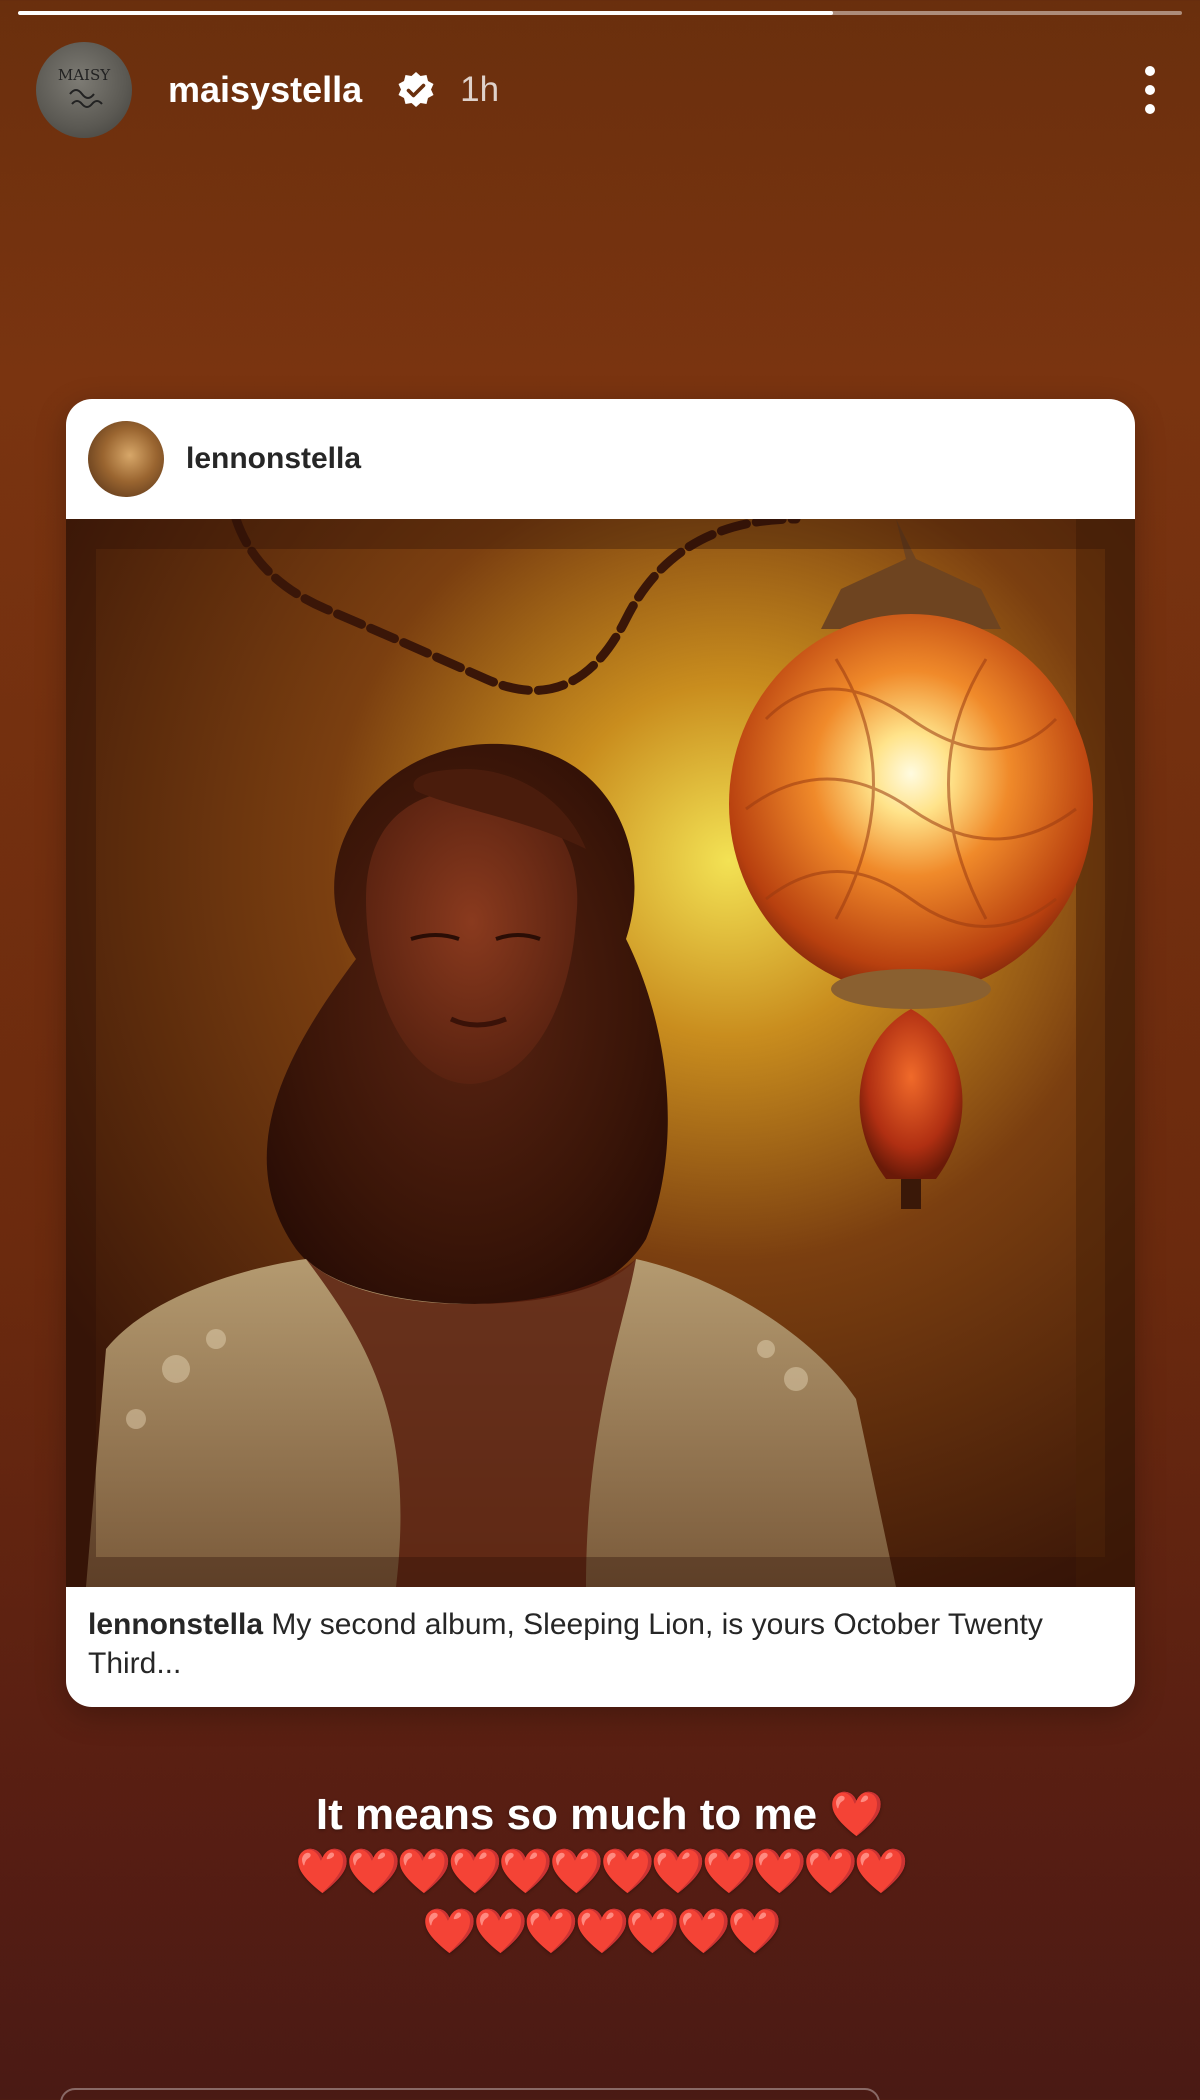 Image resolution: width=1200 pixels, height=2100 pixels. Describe the element at coordinates (602, 1931) in the screenshot. I see `story-text-line-3: ❤️❤️❤️❤️❤️❤️❤️` at that location.